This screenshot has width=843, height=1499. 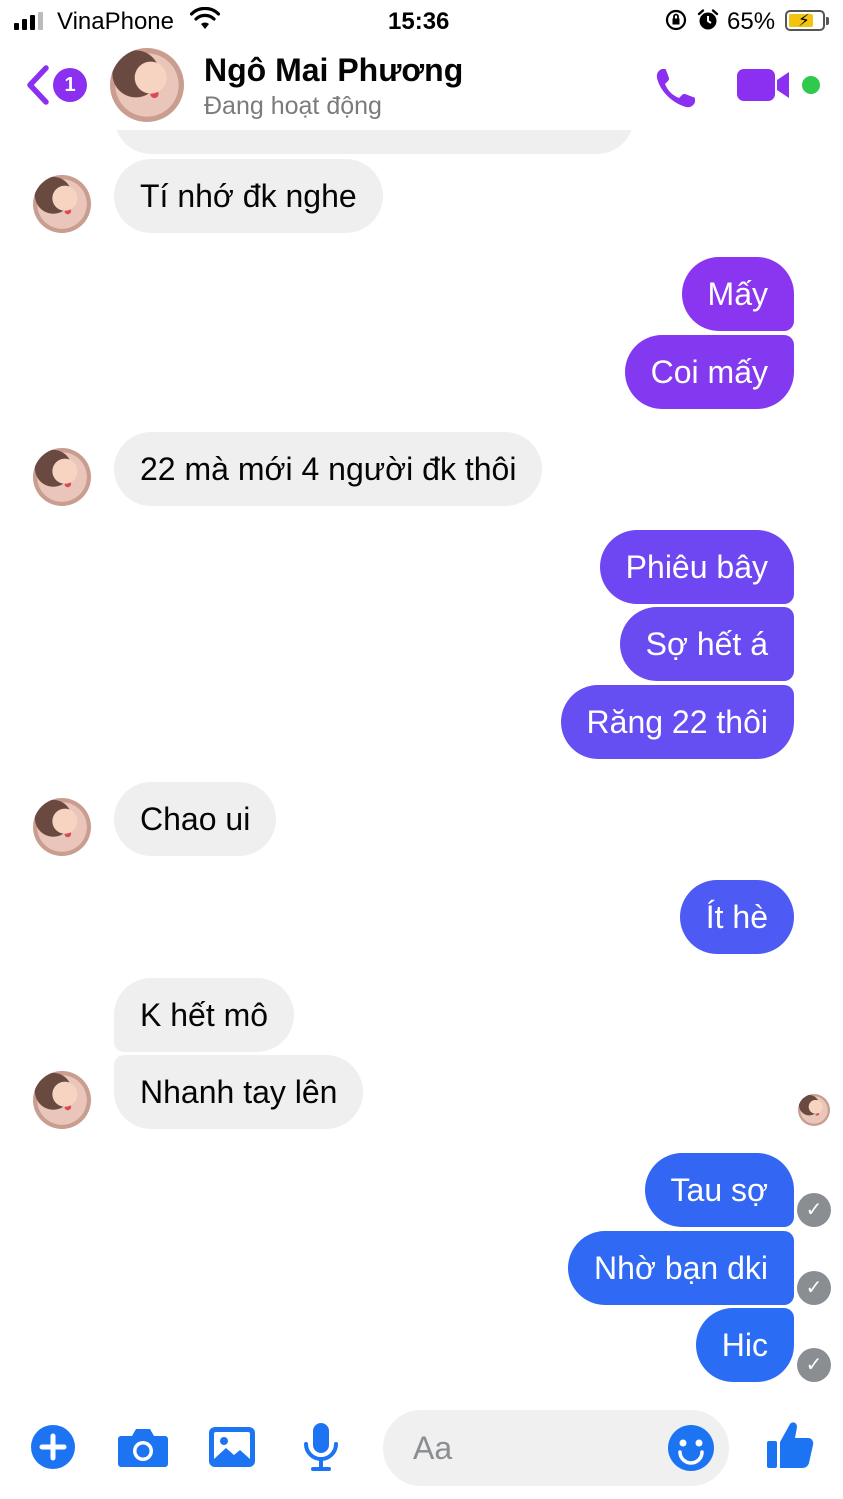 What do you see at coordinates (814, 1110) in the screenshot?
I see `seen-indicator-avatar` at bounding box center [814, 1110].